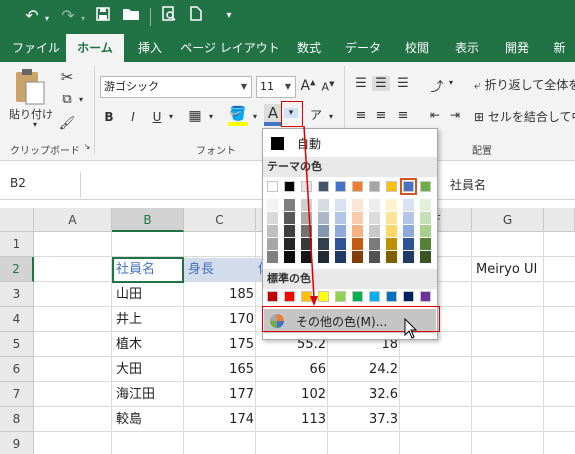 This screenshot has height=454, width=575. What do you see at coordinates (67, 99) in the screenshot?
I see `copy-icon: ⧉` at bounding box center [67, 99].